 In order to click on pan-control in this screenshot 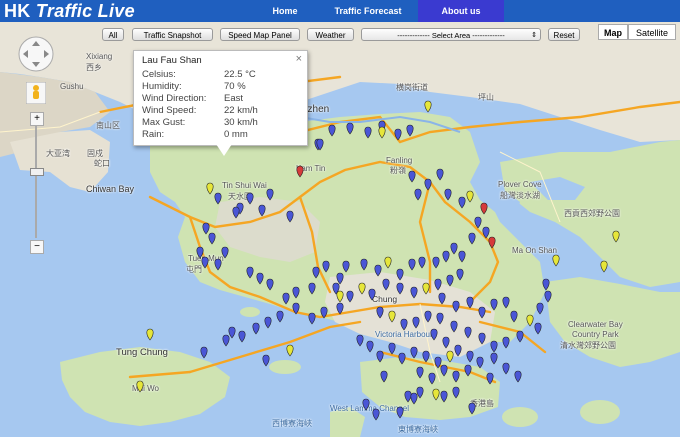, I will do `click(36, 54)`.